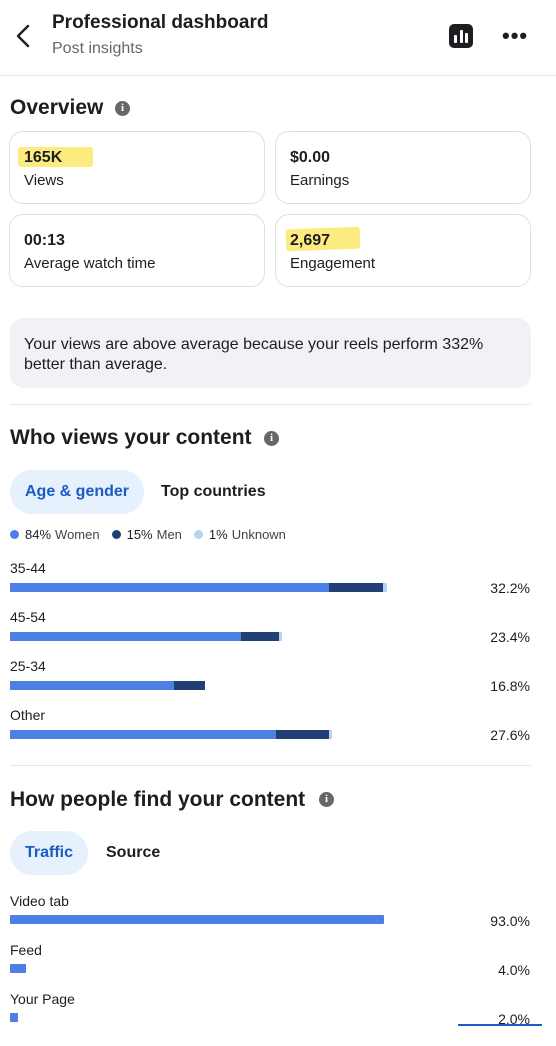  I want to click on bar-chart-icon, so click(461, 36).